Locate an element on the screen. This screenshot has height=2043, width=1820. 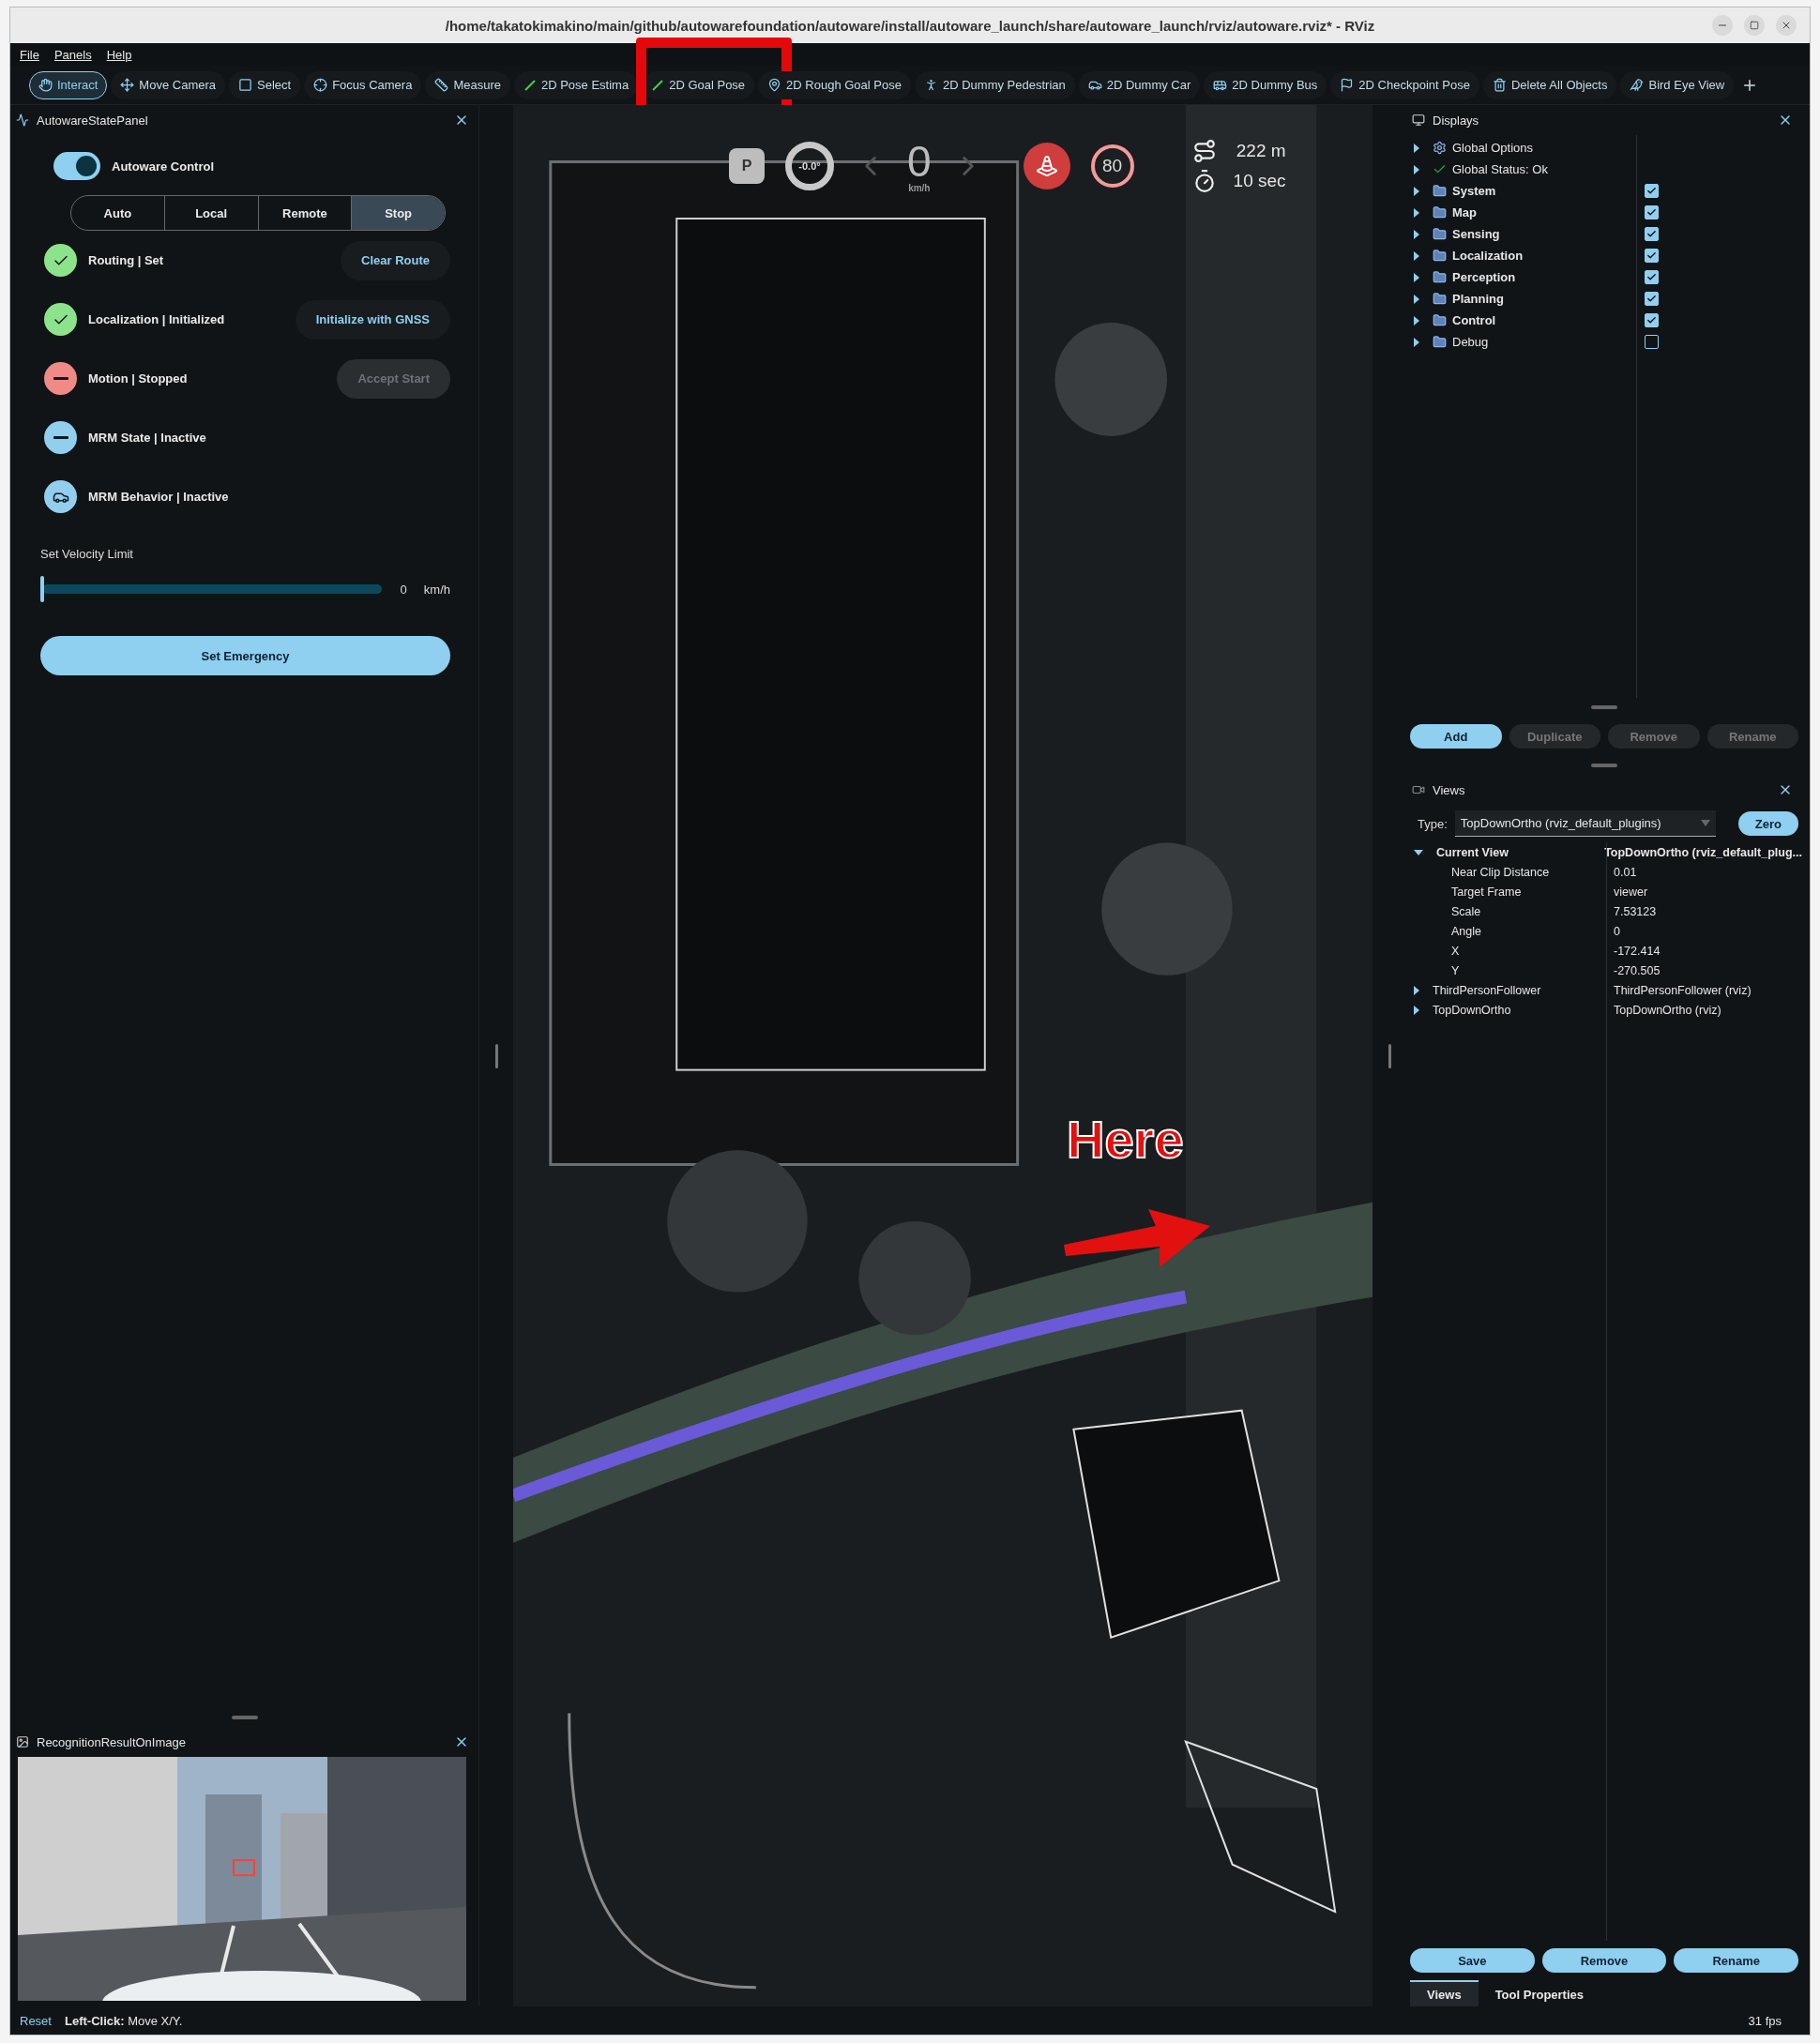
tool-button: Delete All Objects is located at coordinates (1549, 85).